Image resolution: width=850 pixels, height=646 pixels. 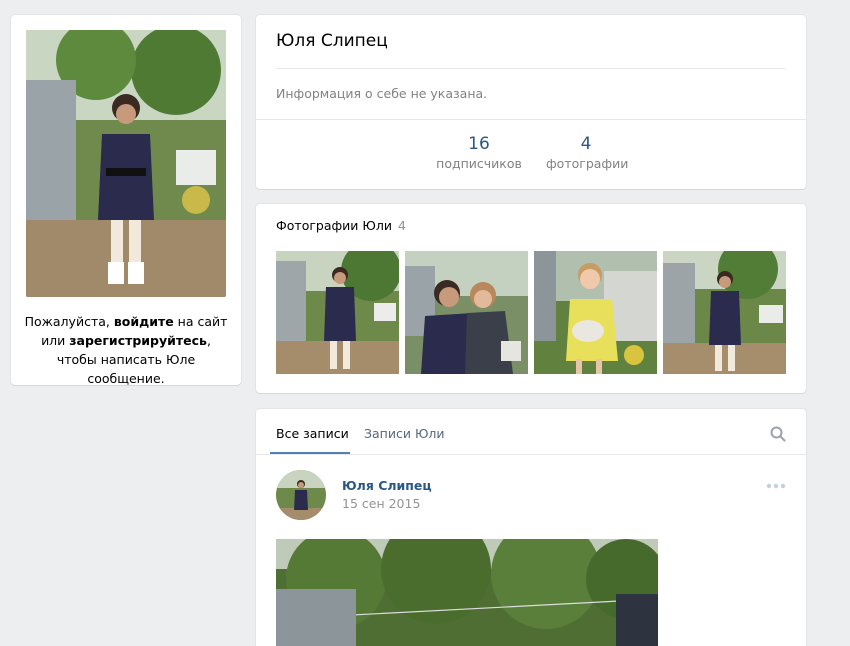 I want to click on post-photo, so click(x=467, y=592).